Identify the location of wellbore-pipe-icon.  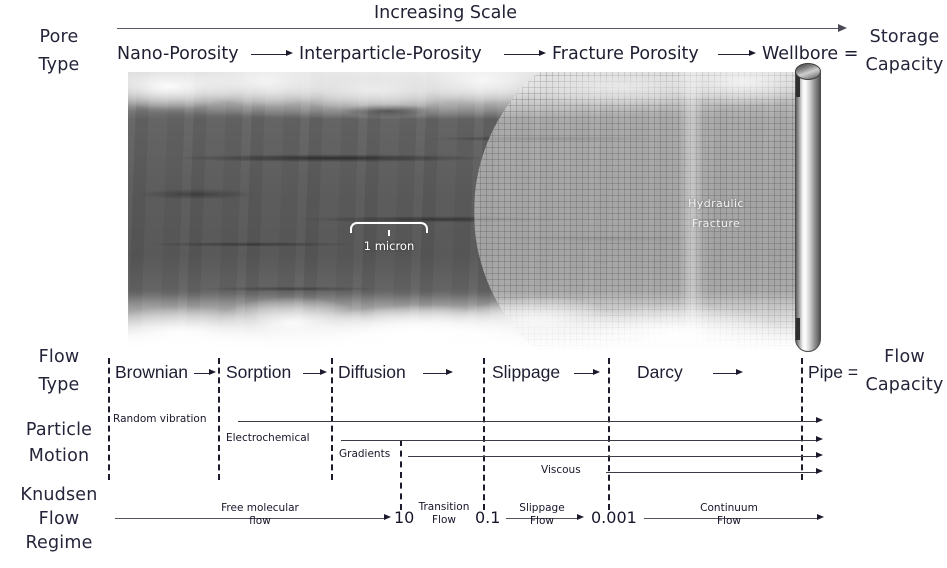
(808, 210).